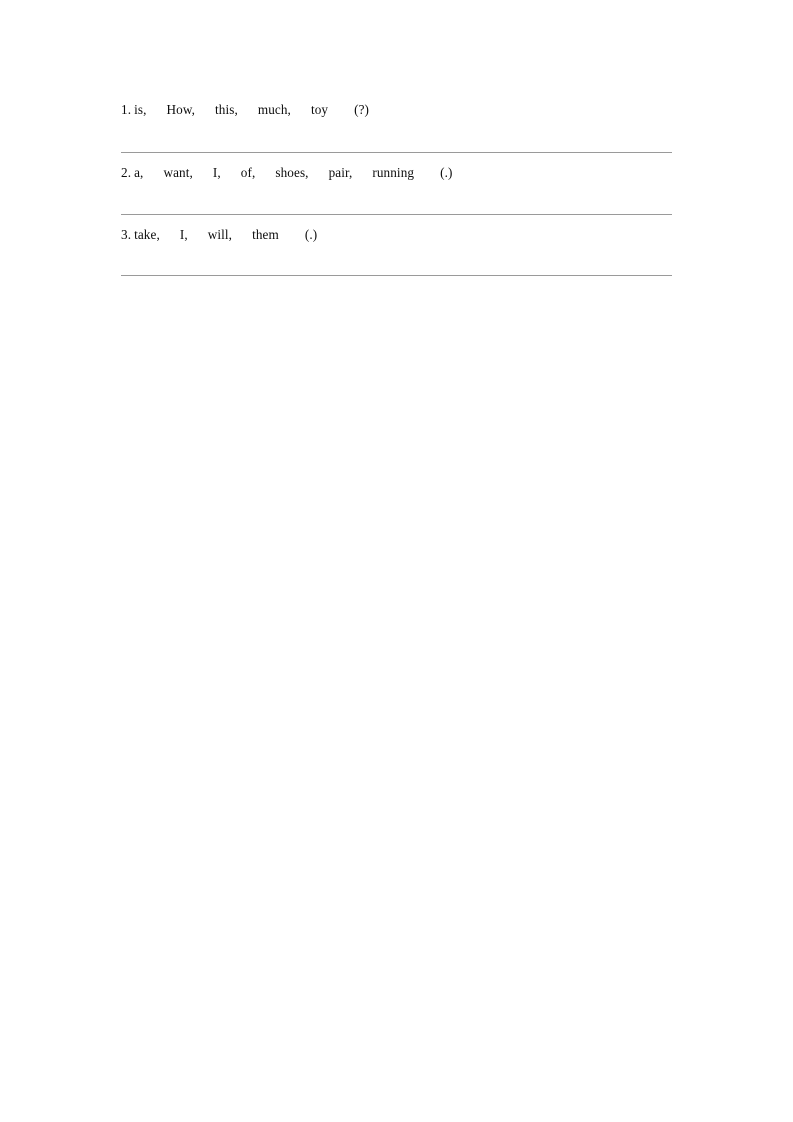  What do you see at coordinates (396, 251) in the screenshot?
I see `exercise-item-3: 3. take, I, will, them (.)` at bounding box center [396, 251].